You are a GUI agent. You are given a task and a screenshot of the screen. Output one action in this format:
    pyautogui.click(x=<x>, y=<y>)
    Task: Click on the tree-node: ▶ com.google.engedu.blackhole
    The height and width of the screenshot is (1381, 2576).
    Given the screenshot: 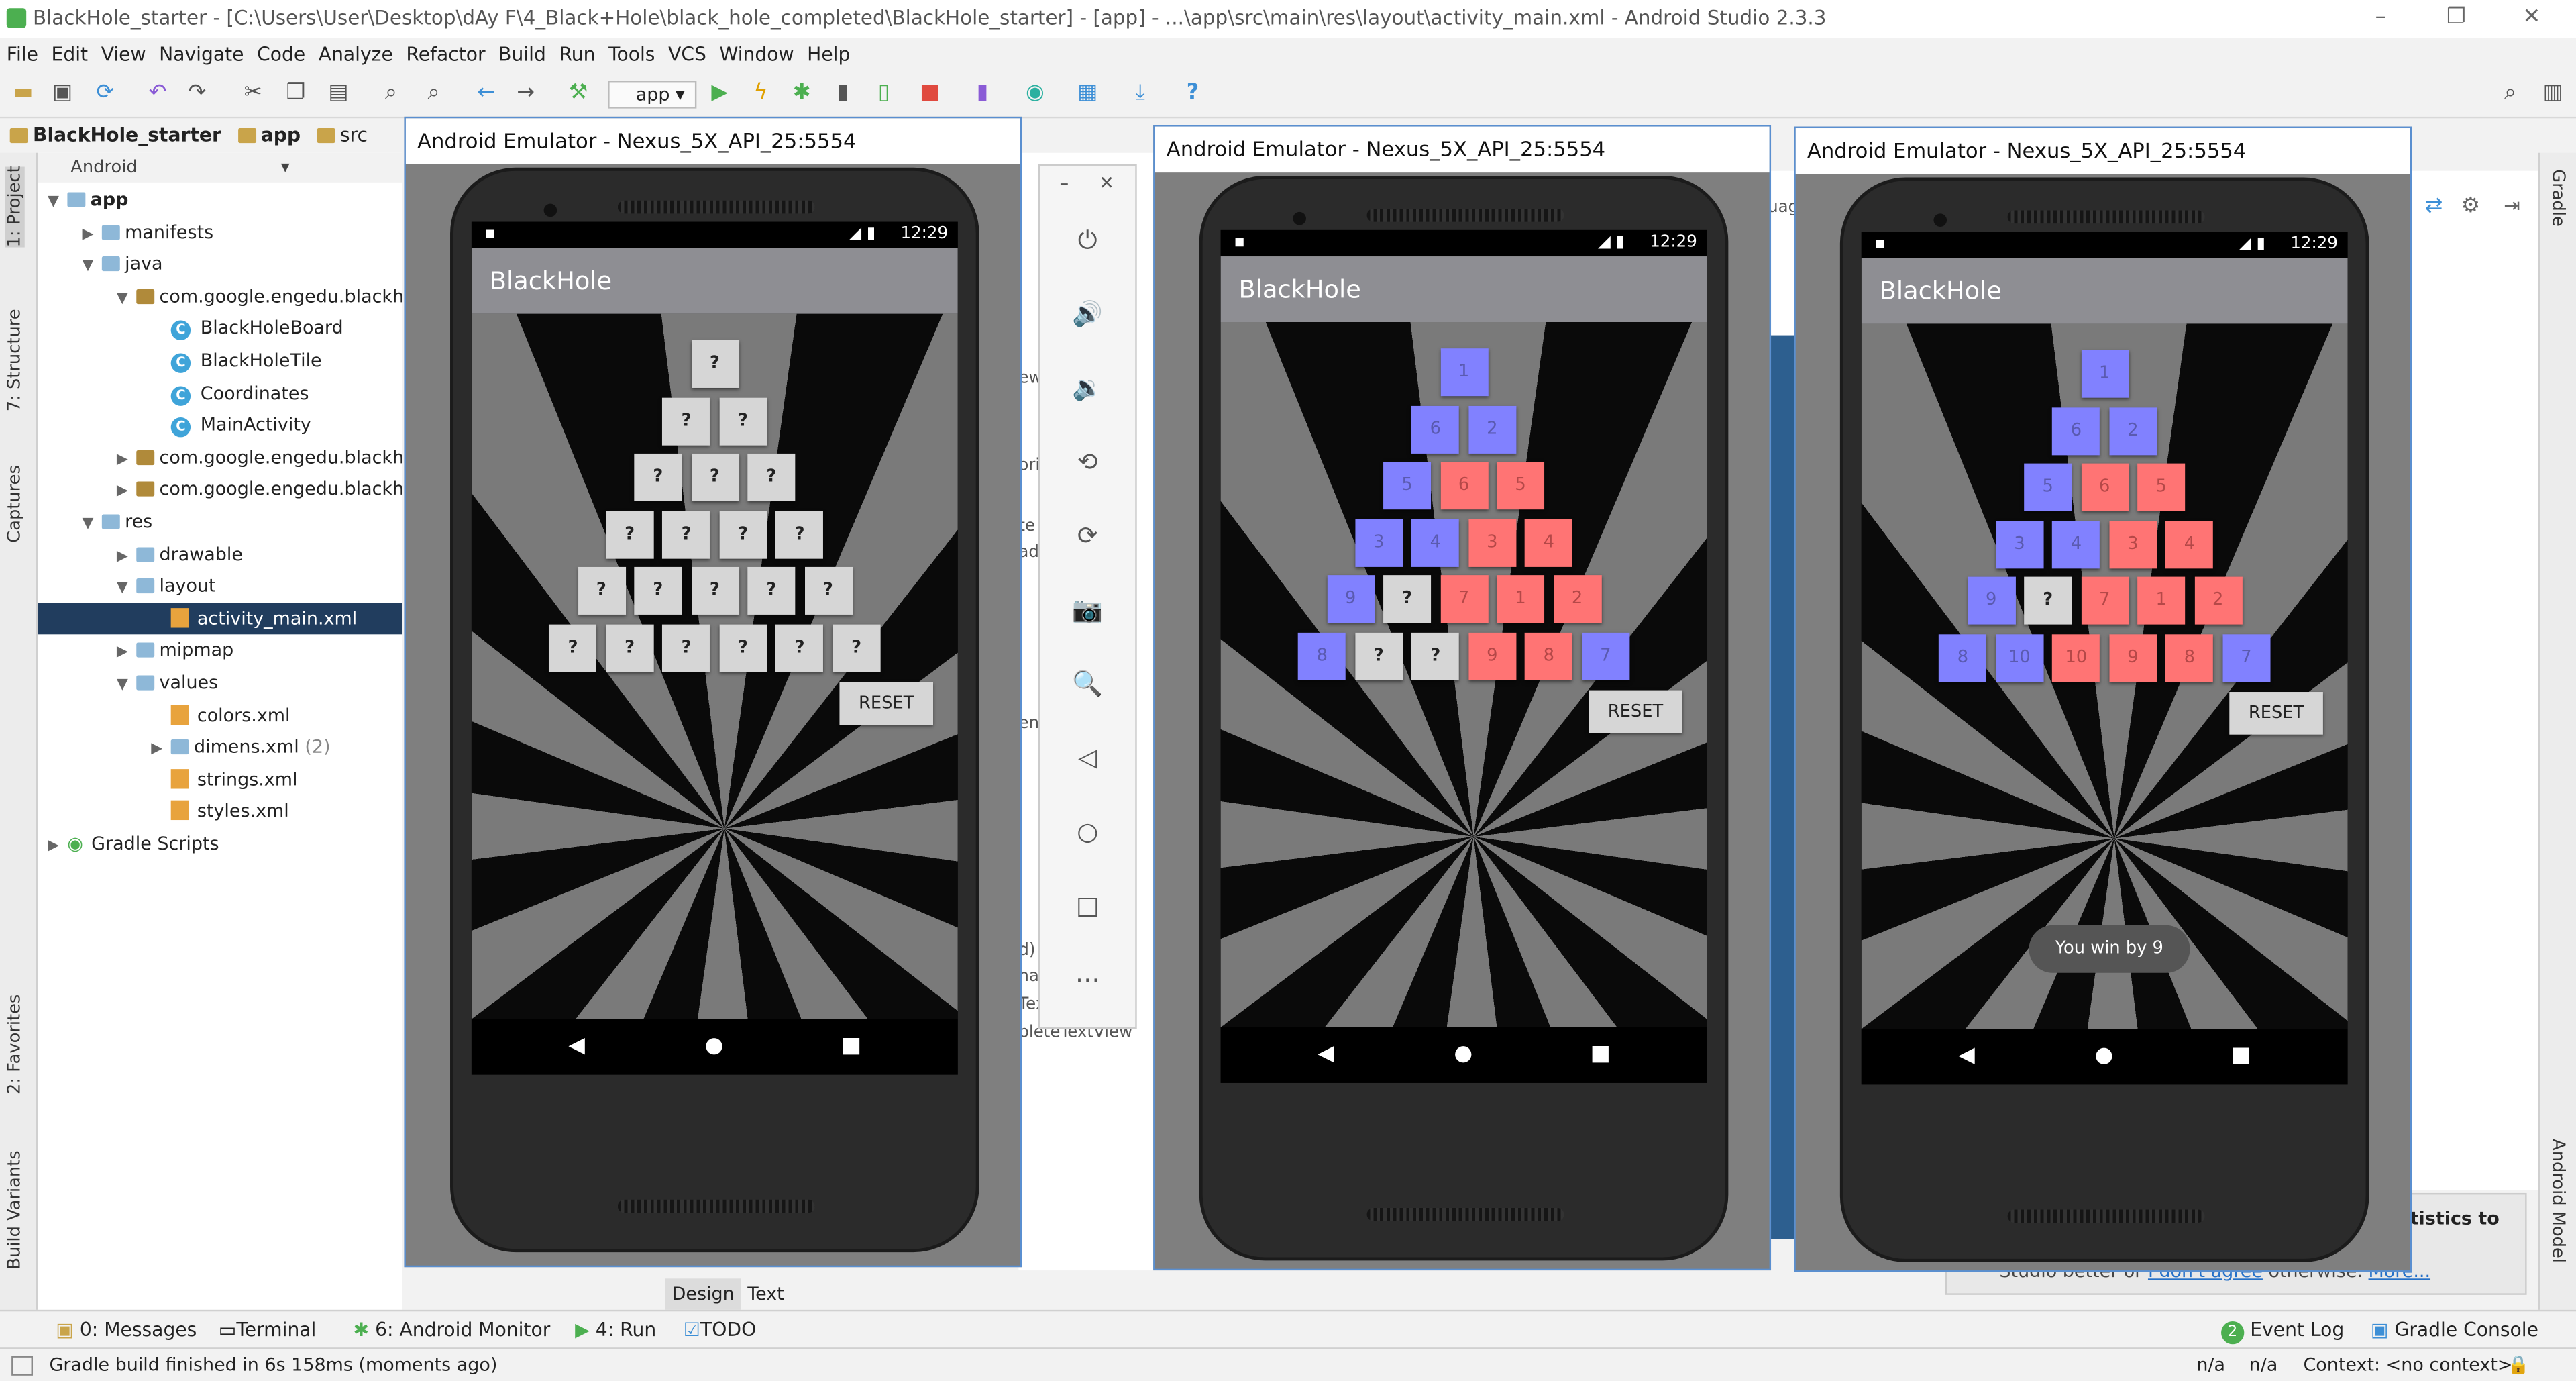 What is the action you would take?
    pyautogui.click(x=234, y=459)
    